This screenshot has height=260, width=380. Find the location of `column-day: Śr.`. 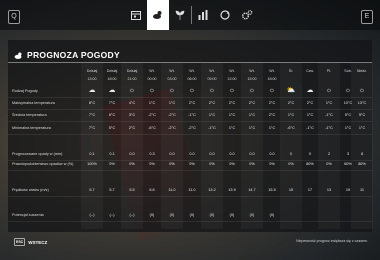

column-day: Śr. is located at coordinates (291, 71).